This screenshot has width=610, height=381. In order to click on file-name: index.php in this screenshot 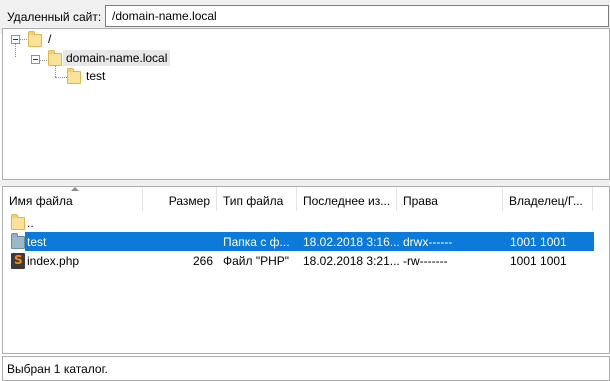, I will do `click(53, 261)`.